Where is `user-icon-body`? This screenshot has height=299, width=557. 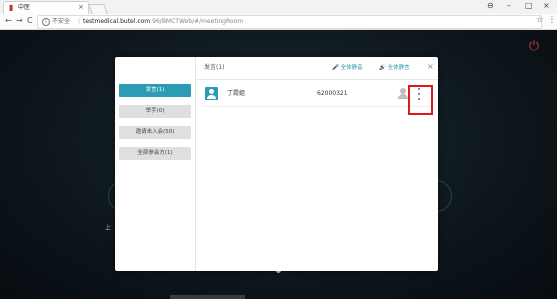
user-icon-body is located at coordinates (403, 96).